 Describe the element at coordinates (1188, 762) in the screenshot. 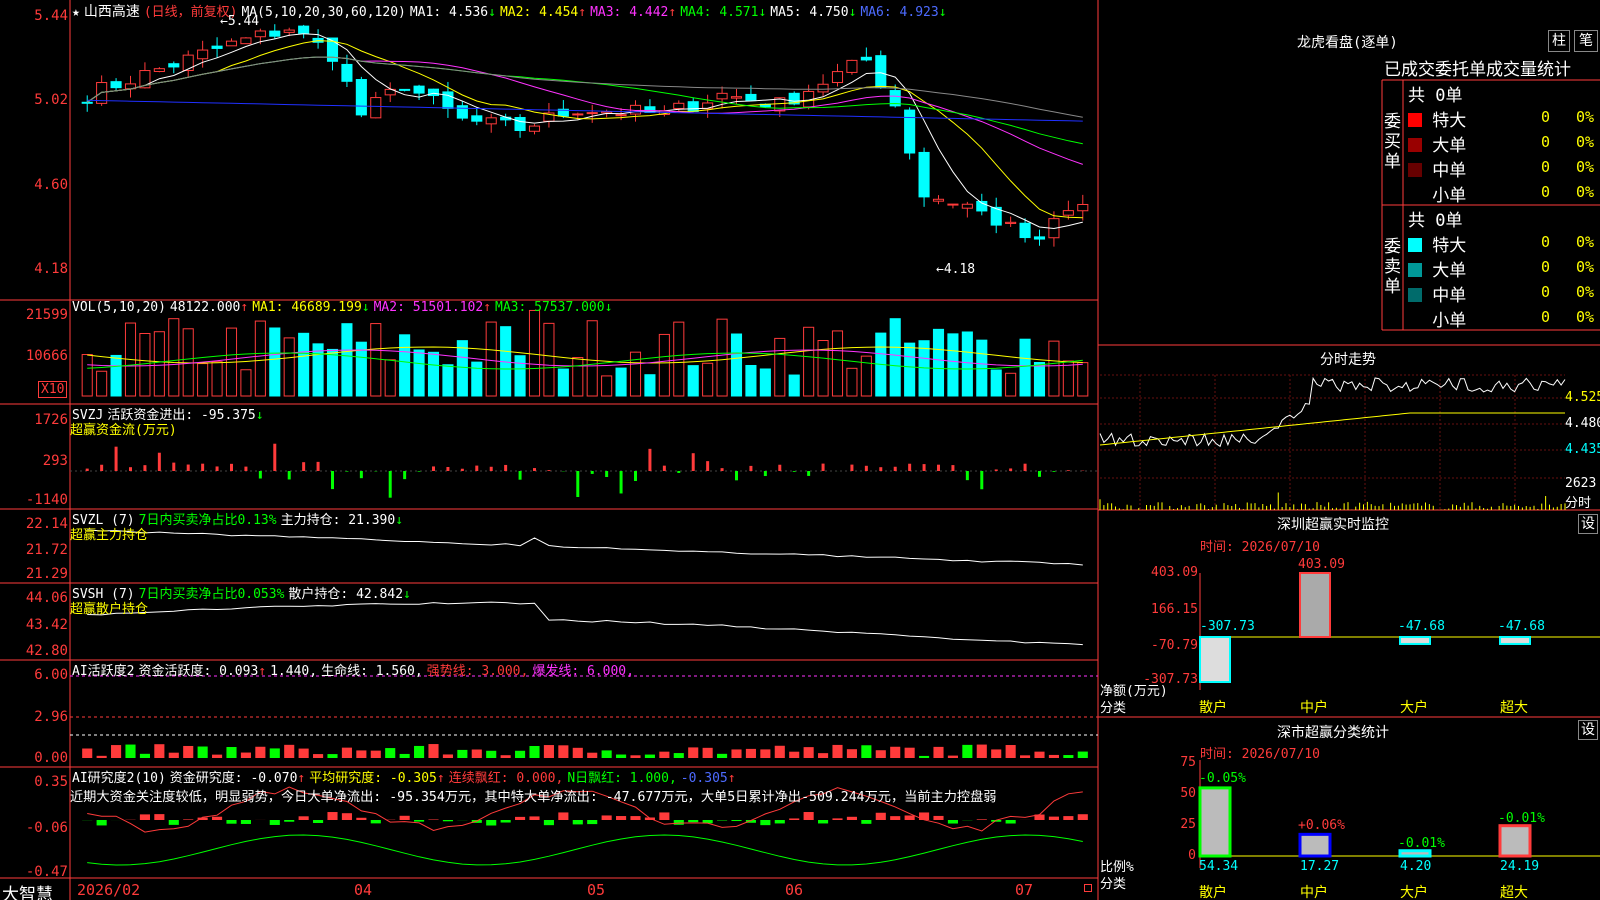

I see `classify-axis-label: 75` at that location.